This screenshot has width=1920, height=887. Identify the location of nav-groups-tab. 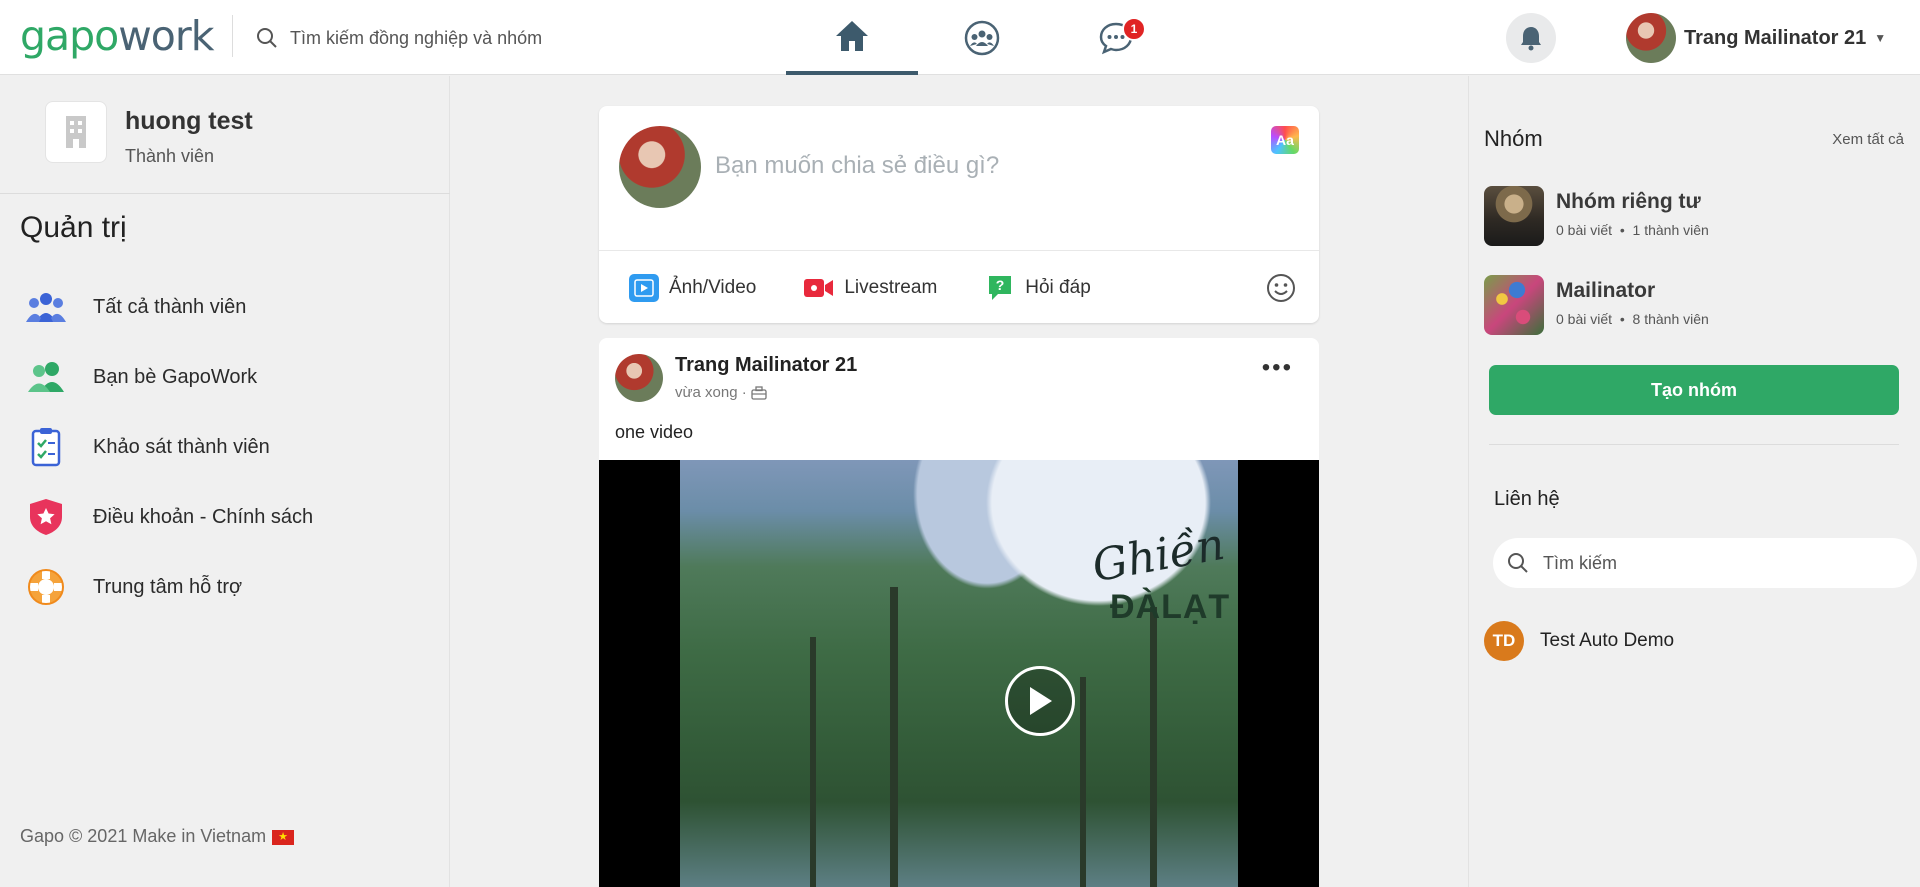
(982, 37).